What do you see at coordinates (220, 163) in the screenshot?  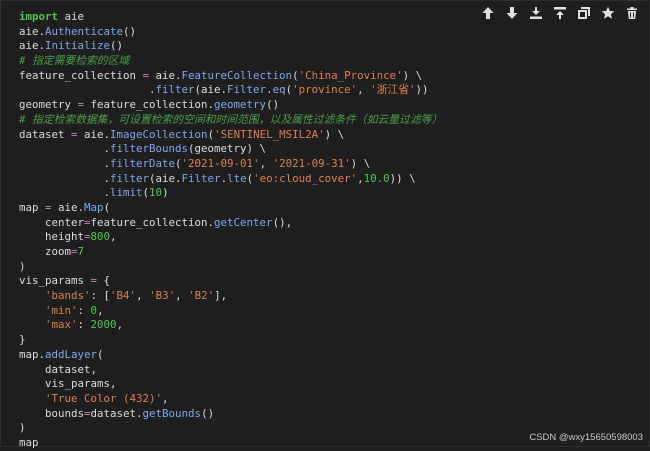 I see `code-token: '2021-09-01'` at bounding box center [220, 163].